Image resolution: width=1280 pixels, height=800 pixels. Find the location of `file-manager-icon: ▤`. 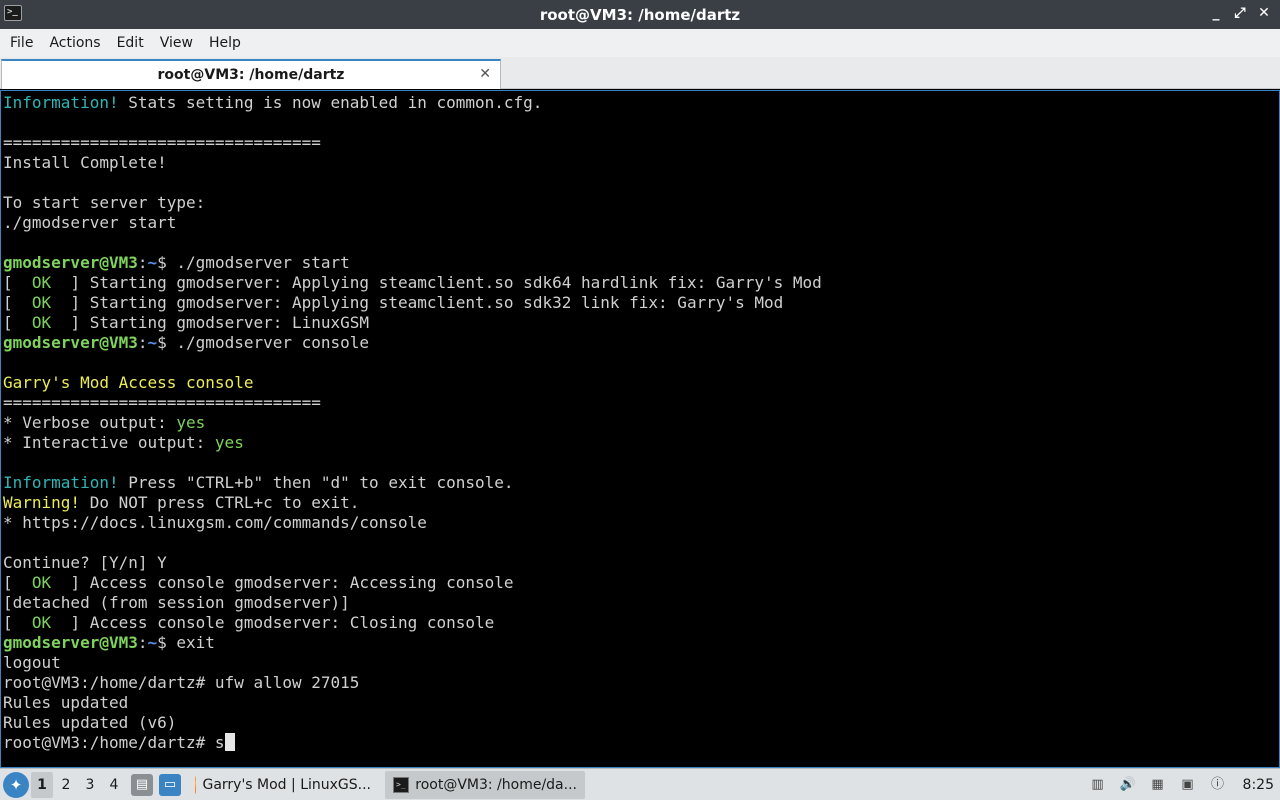

file-manager-icon: ▤ is located at coordinates (142, 784).